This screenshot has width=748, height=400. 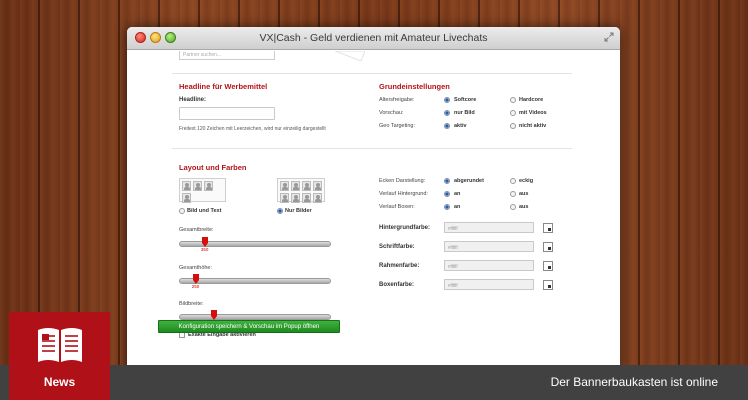 I want to click on bildbreite-label: Bildbreite:, so click(x=191, y=304).